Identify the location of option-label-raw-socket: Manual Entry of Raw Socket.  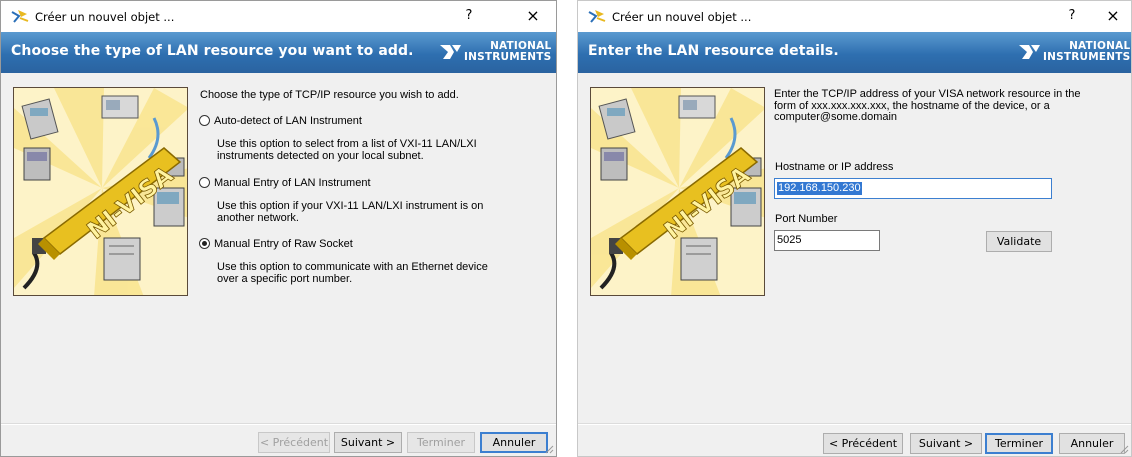
(283, 244).